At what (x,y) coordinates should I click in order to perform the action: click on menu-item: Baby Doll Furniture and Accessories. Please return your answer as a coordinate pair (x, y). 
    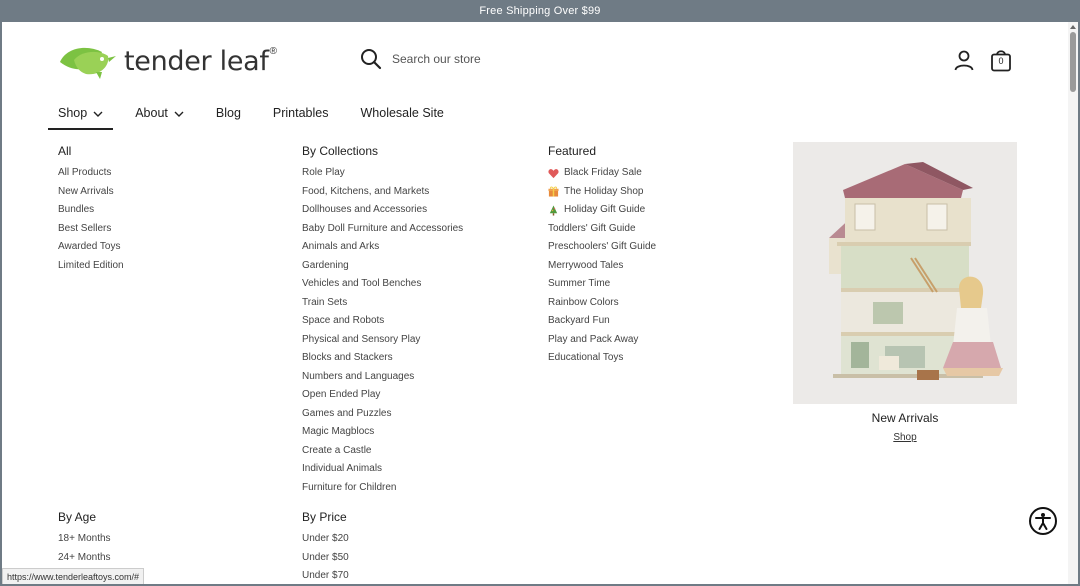
    Looking at the image, I should click on (382, 229).